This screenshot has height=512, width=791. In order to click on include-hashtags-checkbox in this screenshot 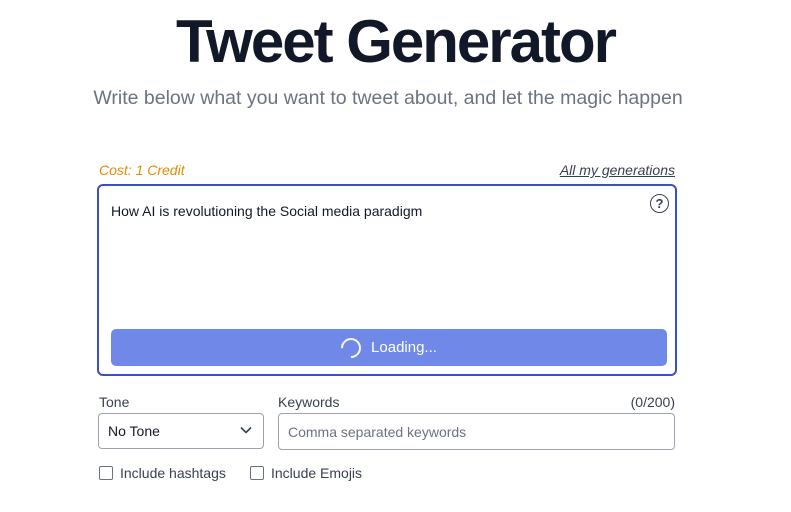, I will do `click(106, 473)`.